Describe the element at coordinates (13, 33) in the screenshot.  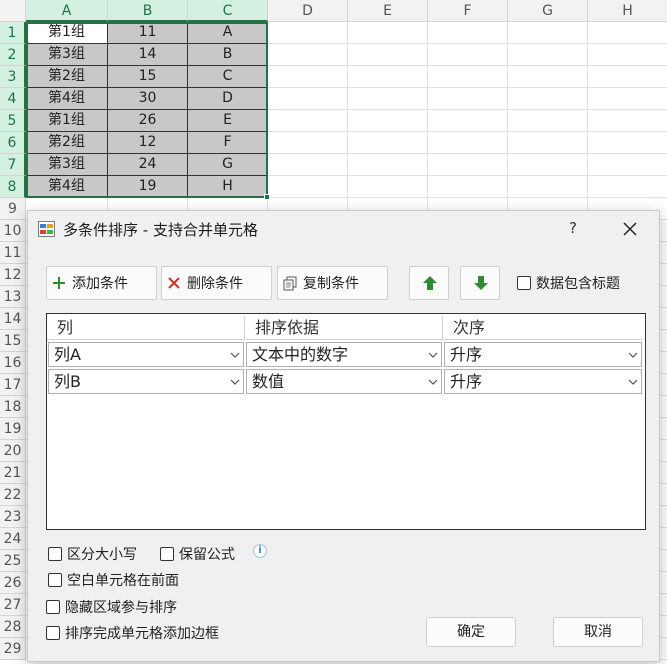
I see `row-header-1: 1` at that location.